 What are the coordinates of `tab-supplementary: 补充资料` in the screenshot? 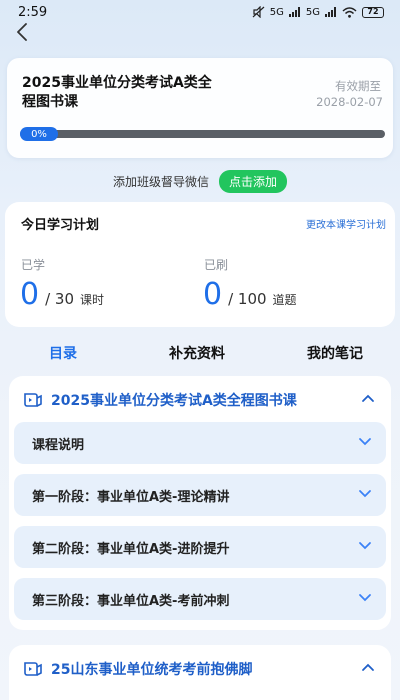 It's located at (197, 353).